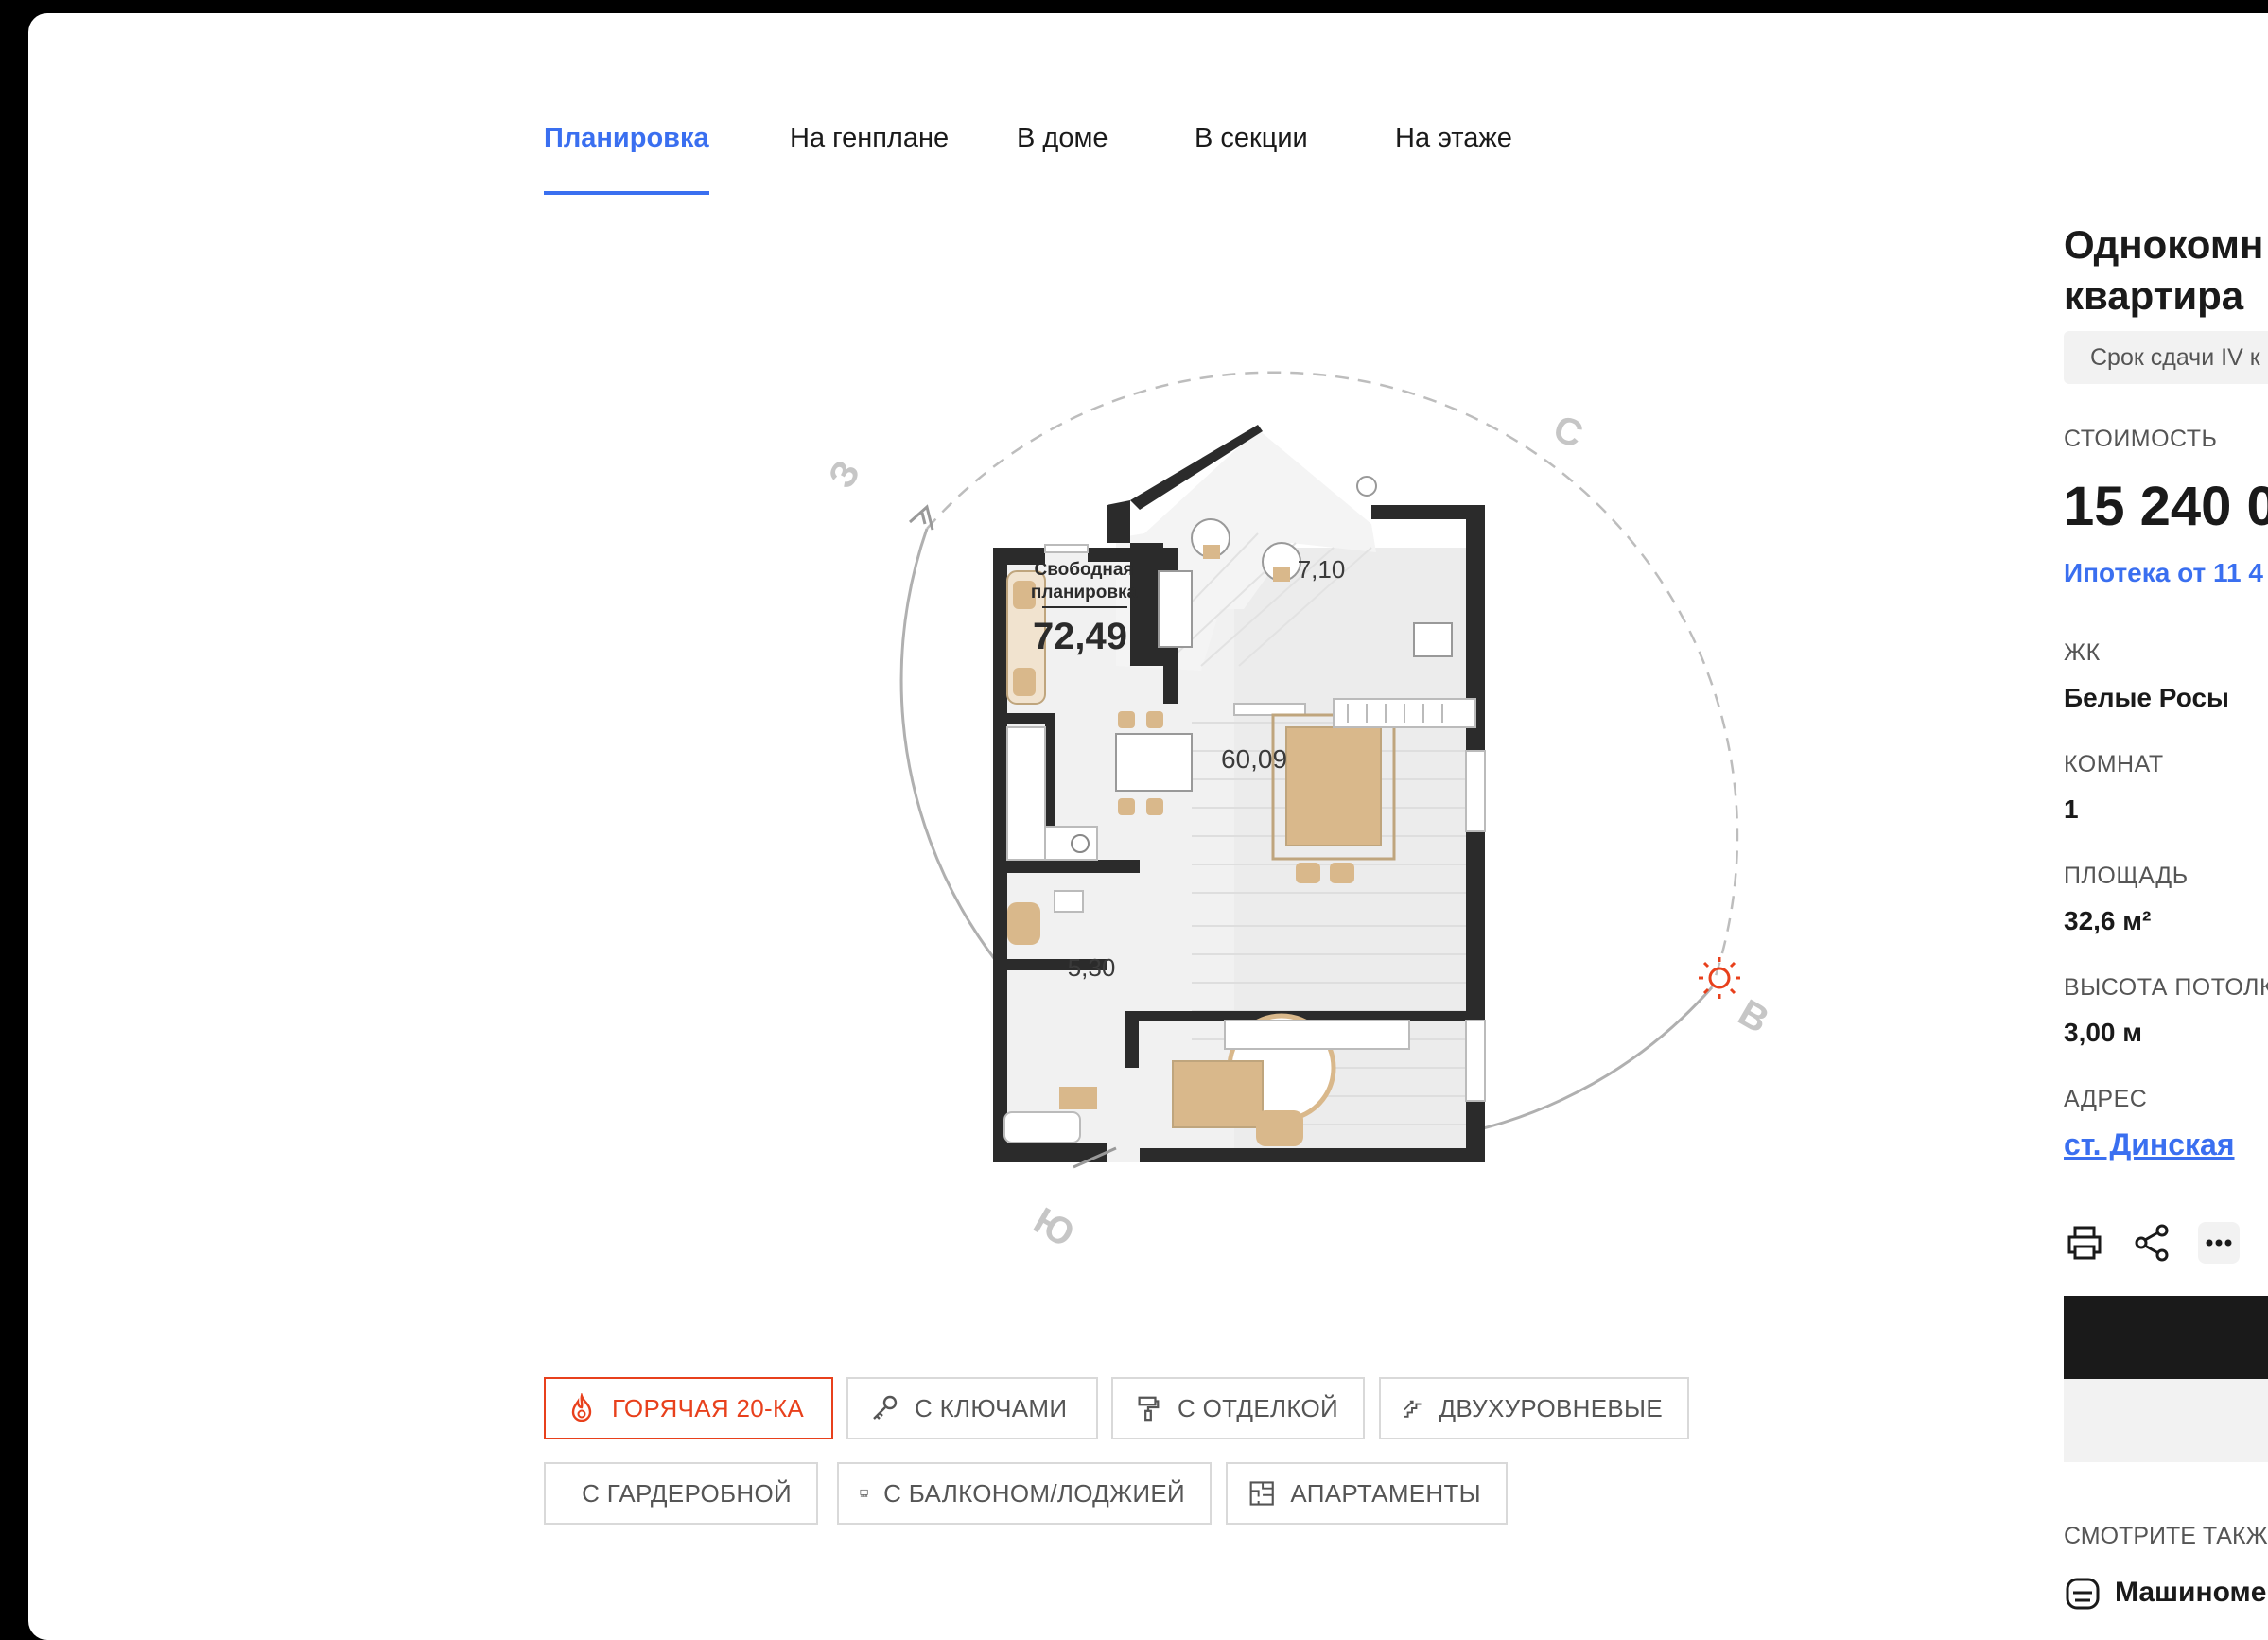  I want to click on flame-icon, so click(582, 1408).